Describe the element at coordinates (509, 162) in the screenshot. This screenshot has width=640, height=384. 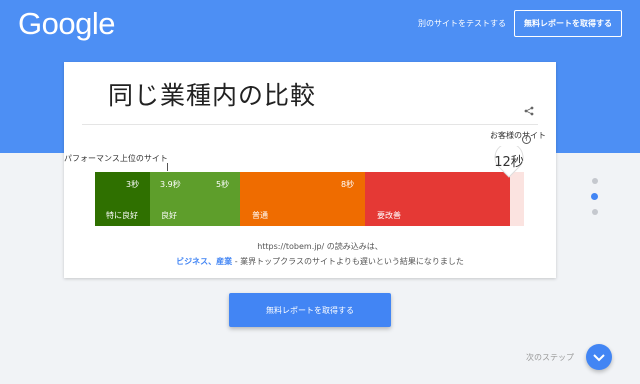
I see `customer-time-value: 12秒` at that location.